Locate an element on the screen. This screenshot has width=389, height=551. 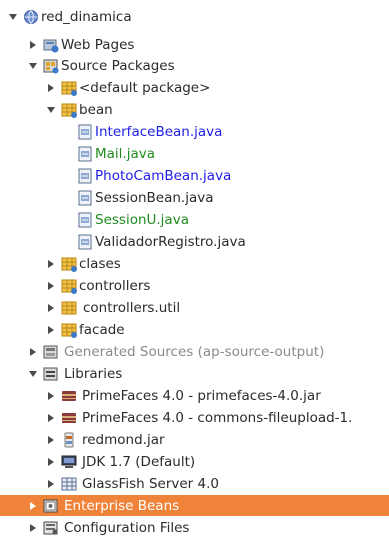
enterprise-beans-icon is located at coordinates (51, 506).